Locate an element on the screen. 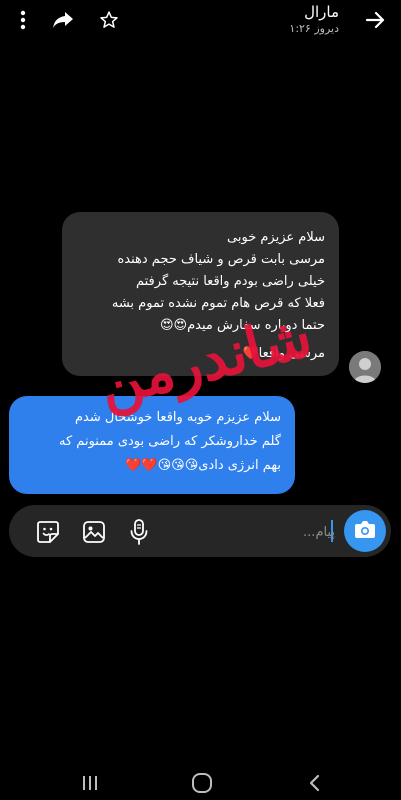  message-line: مرسی بابت قرص و شیاف حجم دهنده is located at coordinates (221, 259).